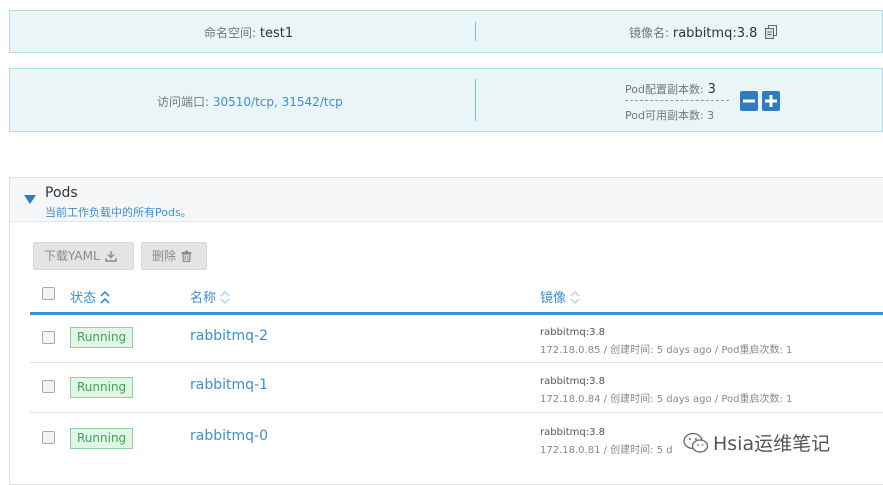 This screenshot has width=883, height=485. Describe the element at coordinates (649, 33) in the screenshot. I see `image-label: 镜像名:` at that location.